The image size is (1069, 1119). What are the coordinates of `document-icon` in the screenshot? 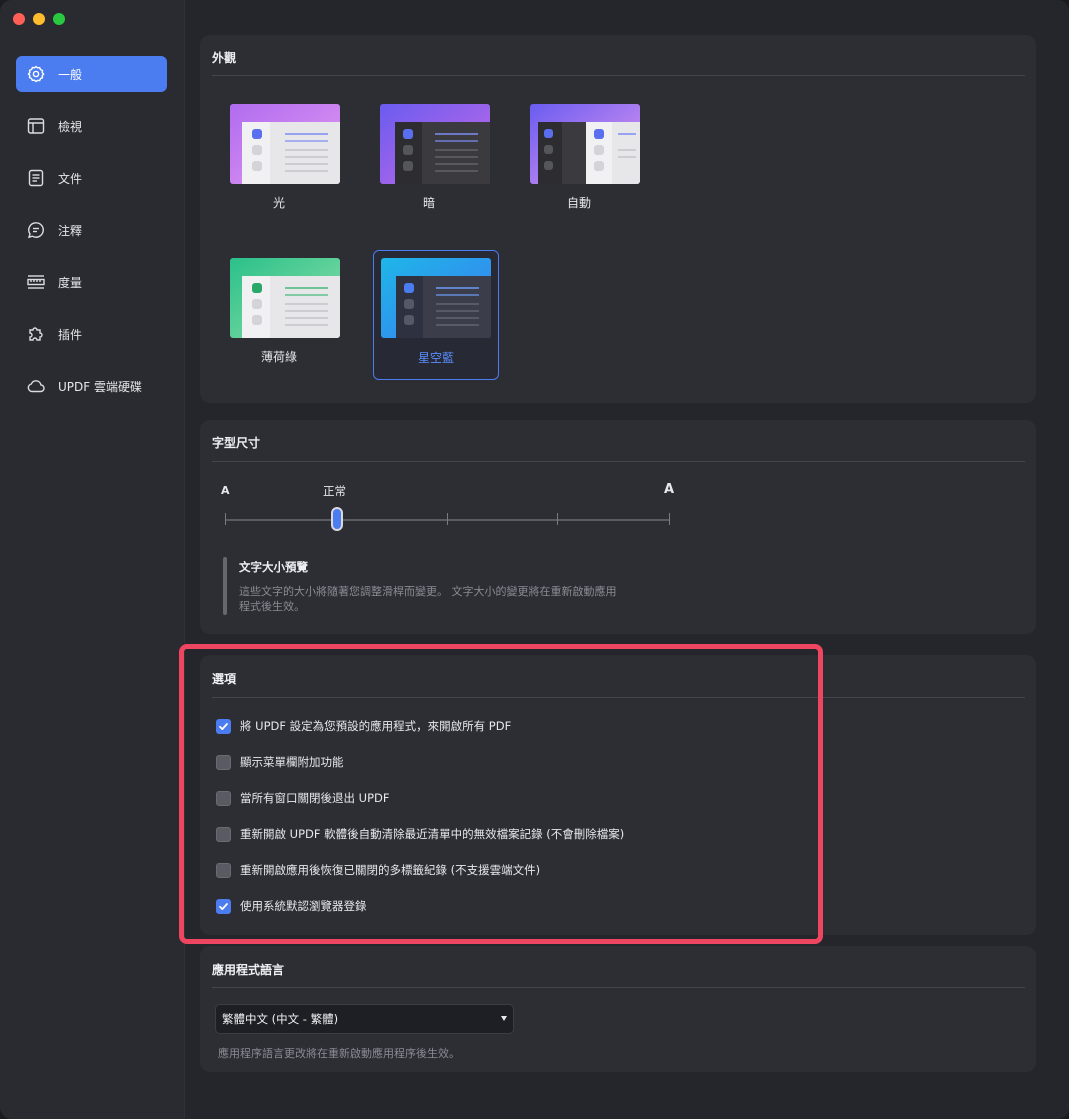 It's located at (36, 178).